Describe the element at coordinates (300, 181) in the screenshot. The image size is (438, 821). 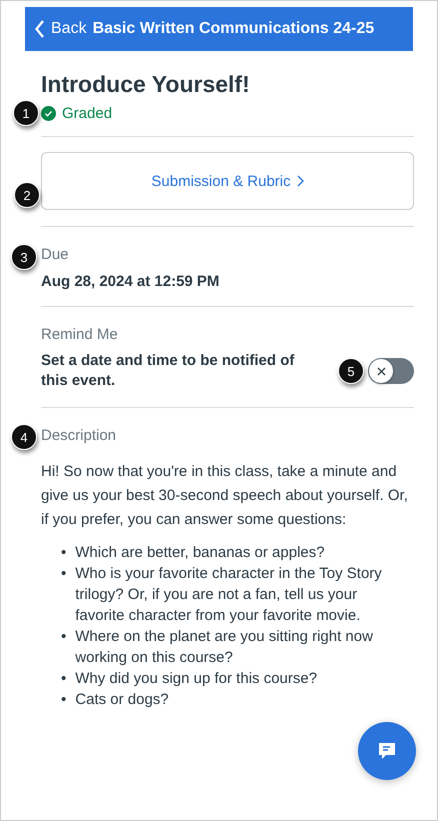
I see `chevron-right-icon` at that location.